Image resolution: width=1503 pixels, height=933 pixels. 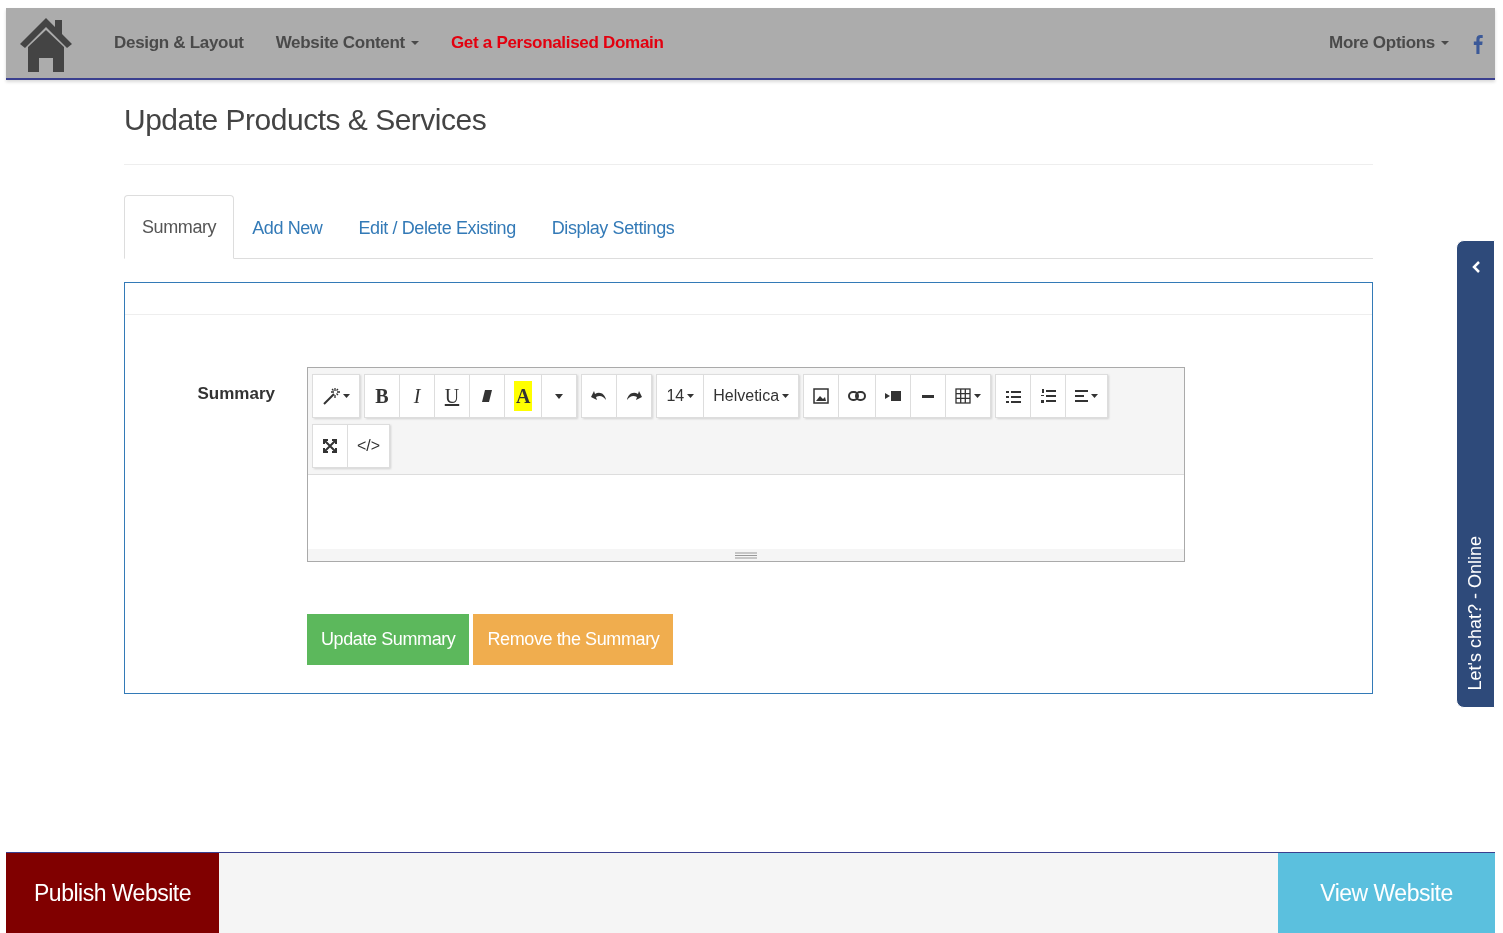 What do you see at coordinates (751, 396) in the screenshot?
I see `toolbar-button: Helvetica` at bounding box center [751, 396].